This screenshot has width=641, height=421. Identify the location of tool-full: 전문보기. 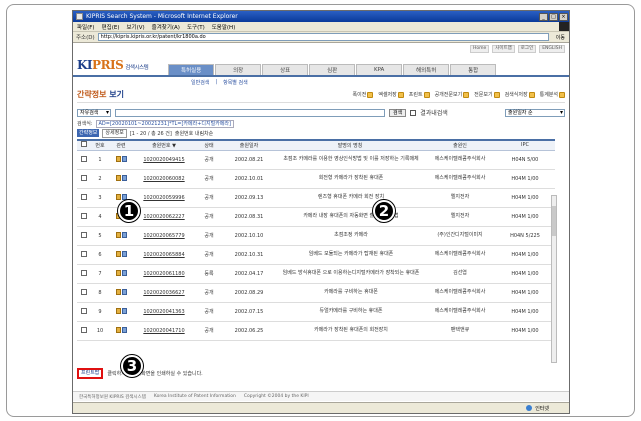
(487, 94).